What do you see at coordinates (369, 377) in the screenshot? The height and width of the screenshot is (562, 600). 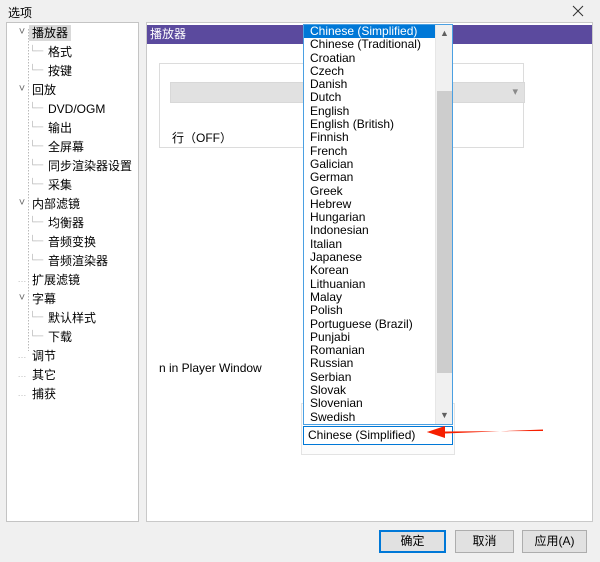 I see `dropdown-option-26: Serbian` at bounding box center [369, 377].